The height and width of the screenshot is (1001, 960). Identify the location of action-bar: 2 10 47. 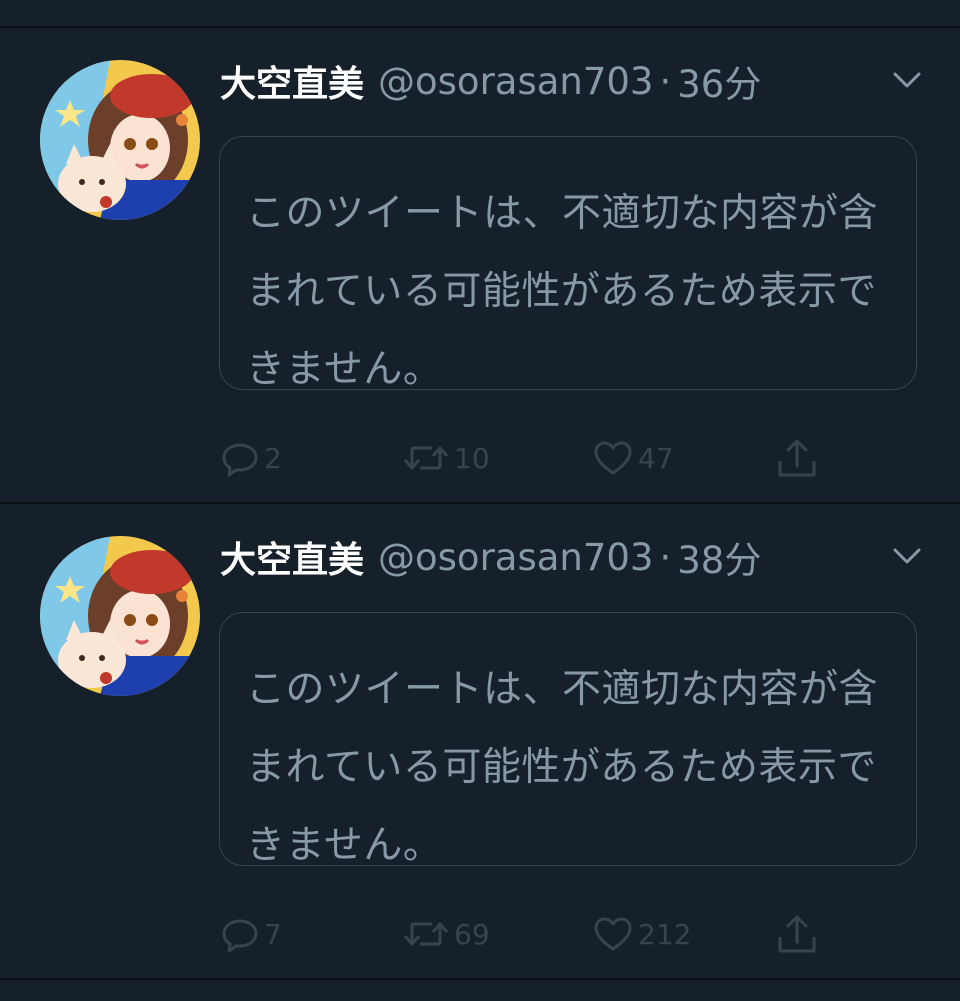
(570, 458).